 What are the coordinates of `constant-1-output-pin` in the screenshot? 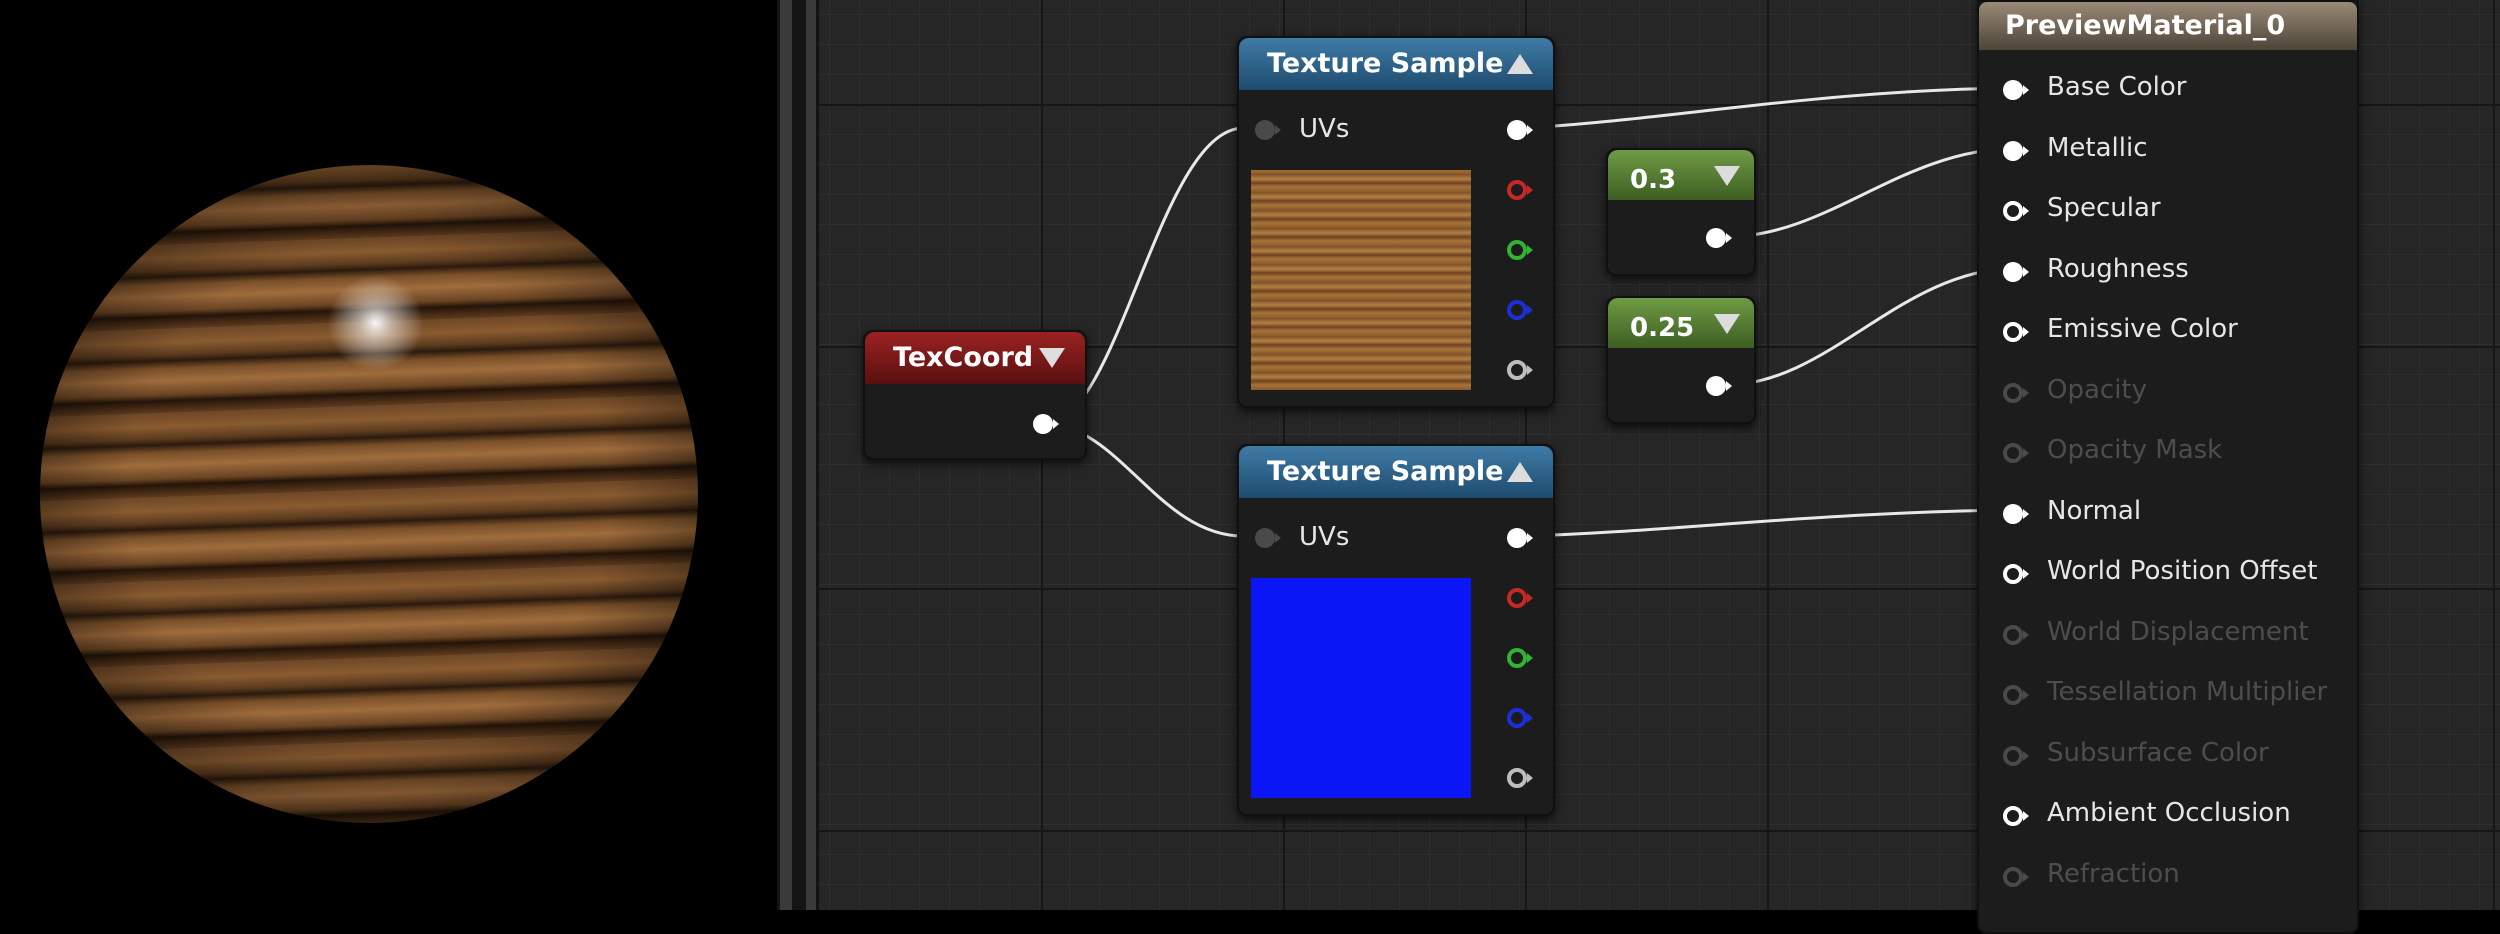 It's located at (1719, 238).